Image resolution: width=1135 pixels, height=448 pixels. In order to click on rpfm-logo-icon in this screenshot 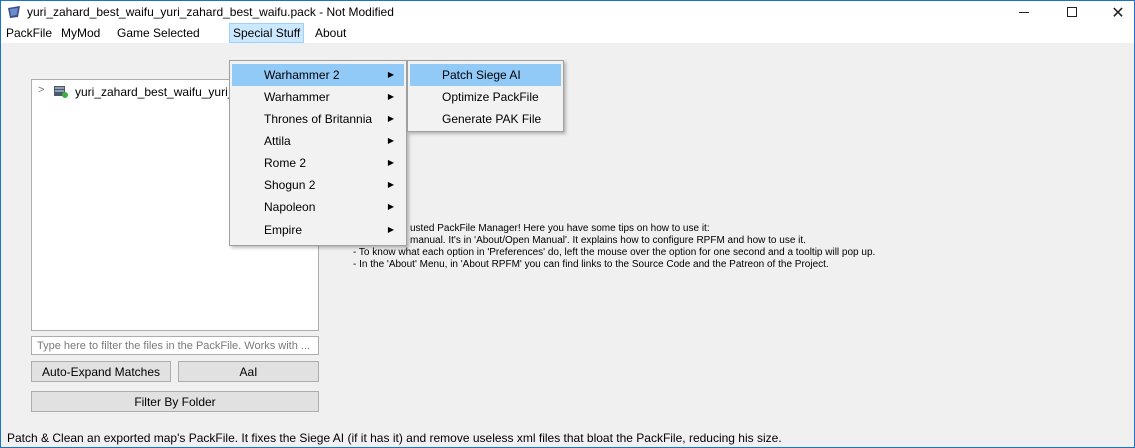, I will do `click(14, 12)`.